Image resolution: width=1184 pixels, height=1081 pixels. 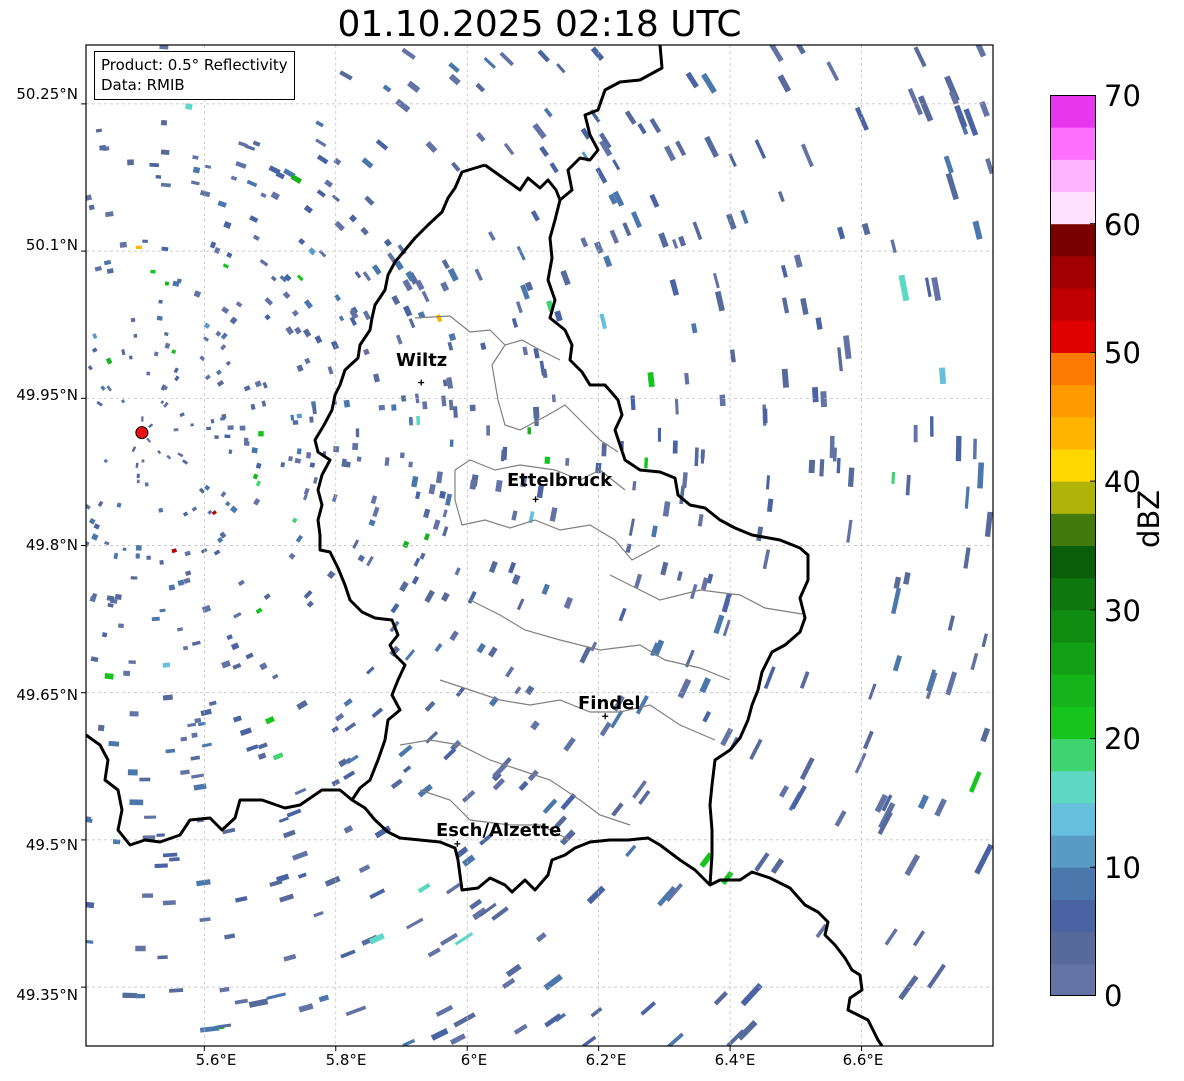 What do you see at coordinates (863, 1060) in the screenshot?
I see `lon-tick-label: 6.6°E` at bounding box center [863, 1060].